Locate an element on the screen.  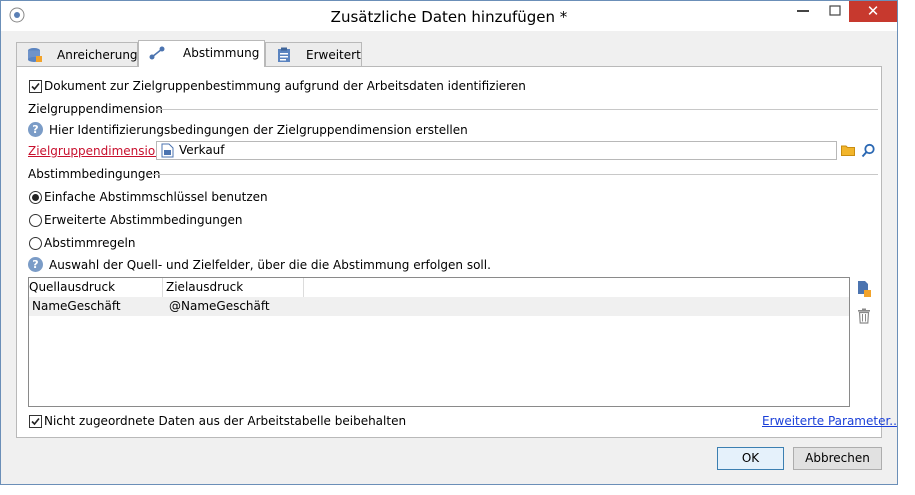
tab-abstimmung: Abstimmung is located at coordinates (201, 53).